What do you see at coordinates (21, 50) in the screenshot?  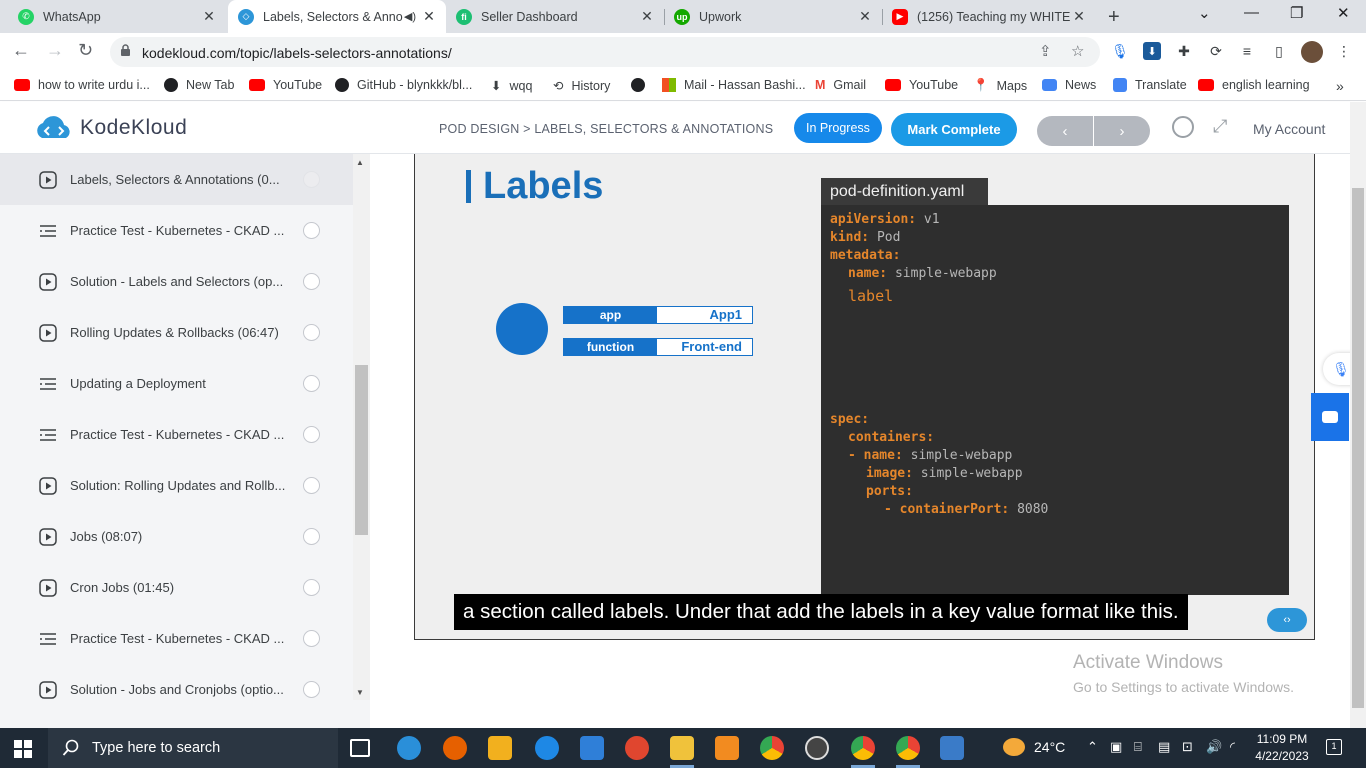 I see `back-button: ←` at bounding box center [21, 50].